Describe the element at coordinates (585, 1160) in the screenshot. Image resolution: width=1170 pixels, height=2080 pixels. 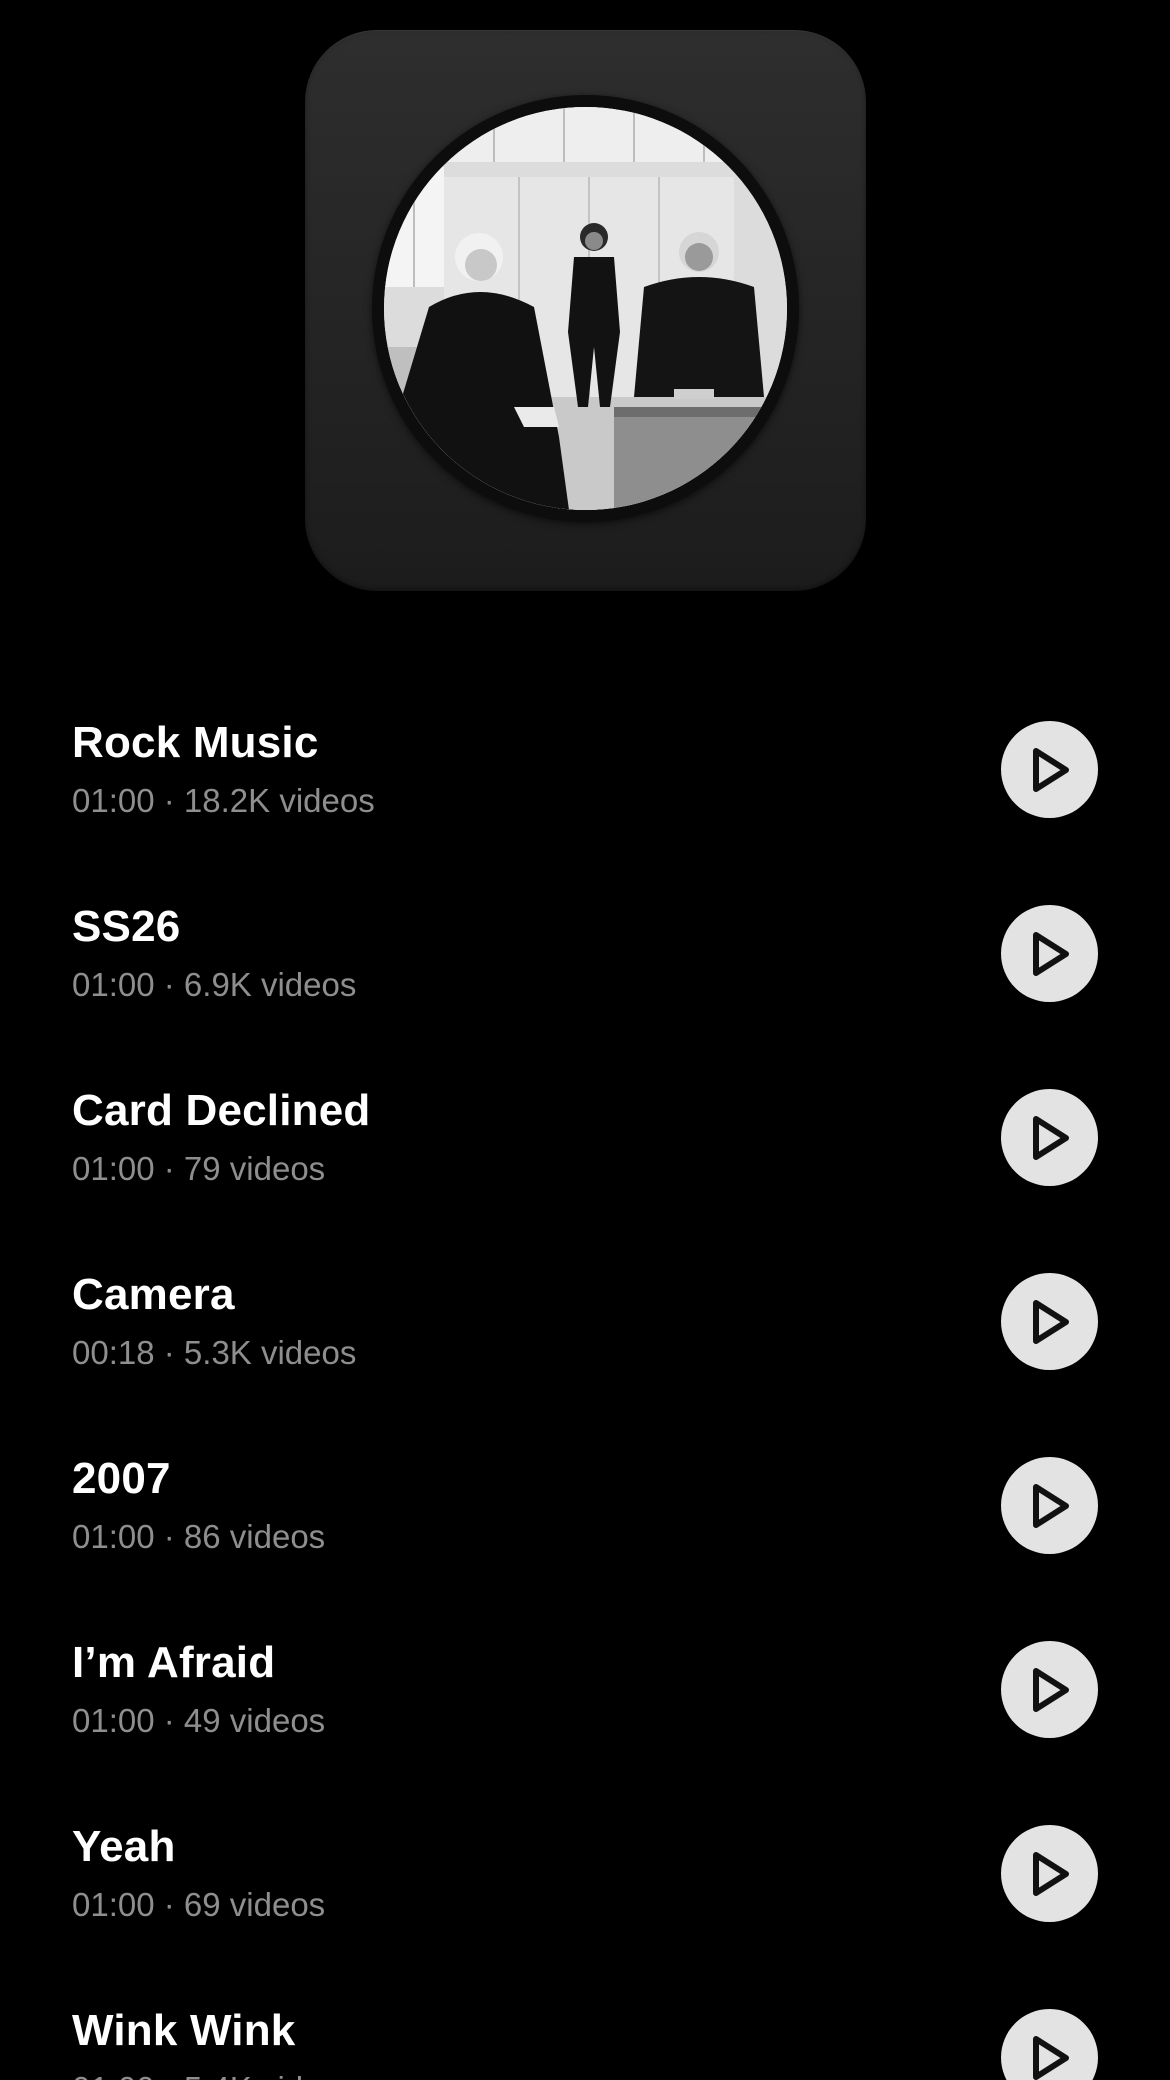
I see `track-item: Card Declined 01:00 · 79 videos` at that location.